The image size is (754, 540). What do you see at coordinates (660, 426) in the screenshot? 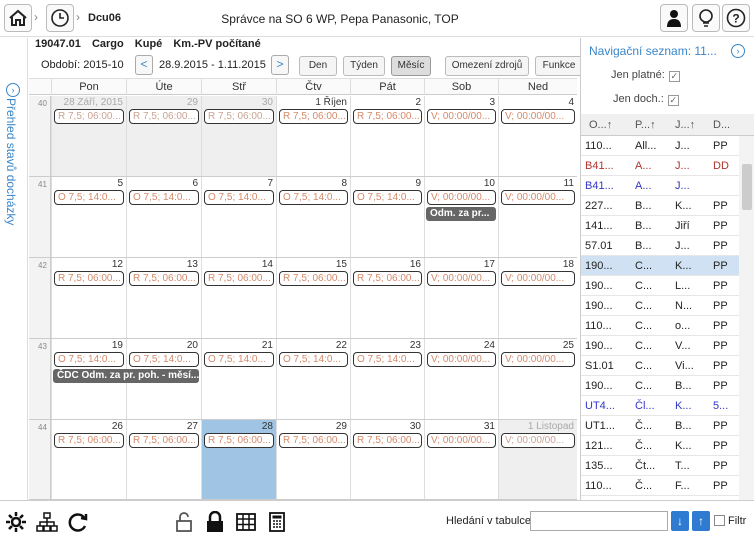
I see `table-row: UT1... Č... B... PP` at bounding box center [660, 426].